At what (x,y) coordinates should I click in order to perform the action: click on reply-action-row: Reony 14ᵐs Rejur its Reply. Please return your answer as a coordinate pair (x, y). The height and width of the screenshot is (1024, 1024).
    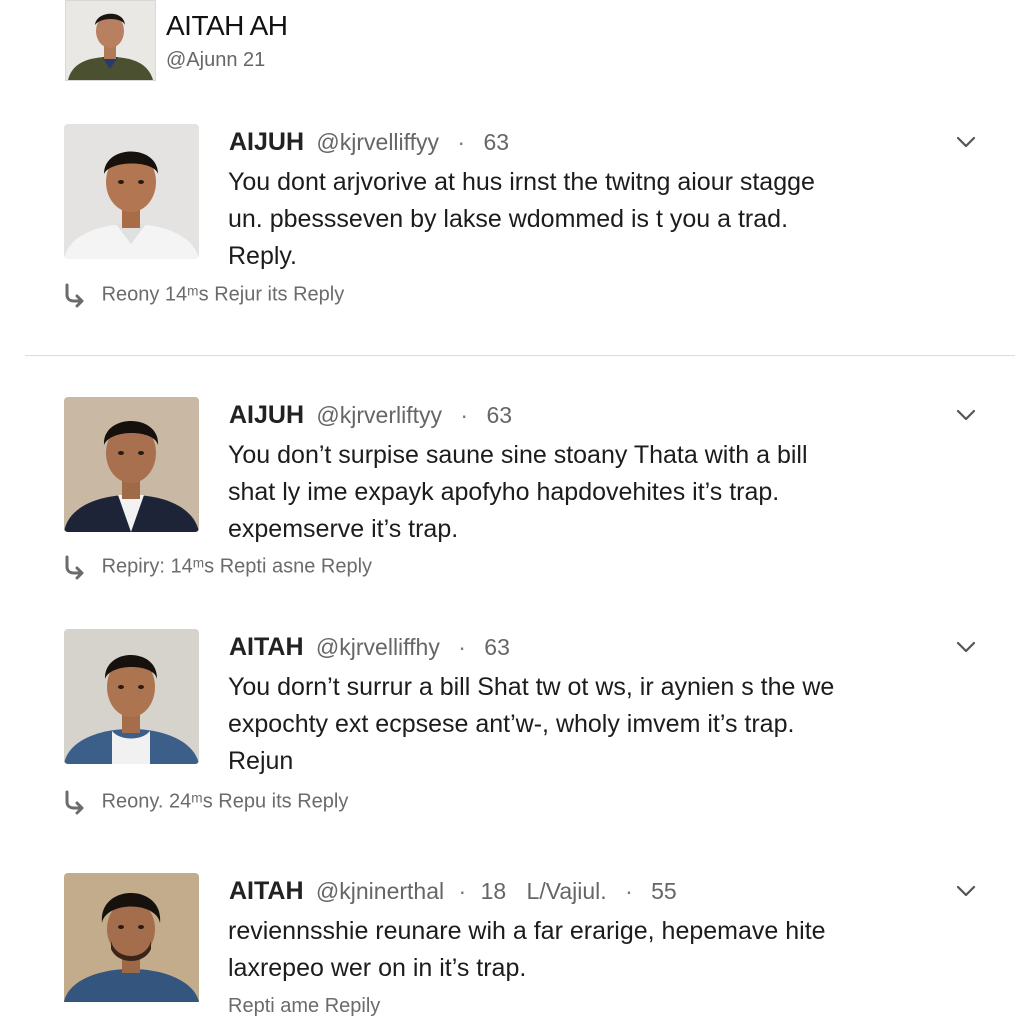
    Looking at the image, I should click on (203, 295).